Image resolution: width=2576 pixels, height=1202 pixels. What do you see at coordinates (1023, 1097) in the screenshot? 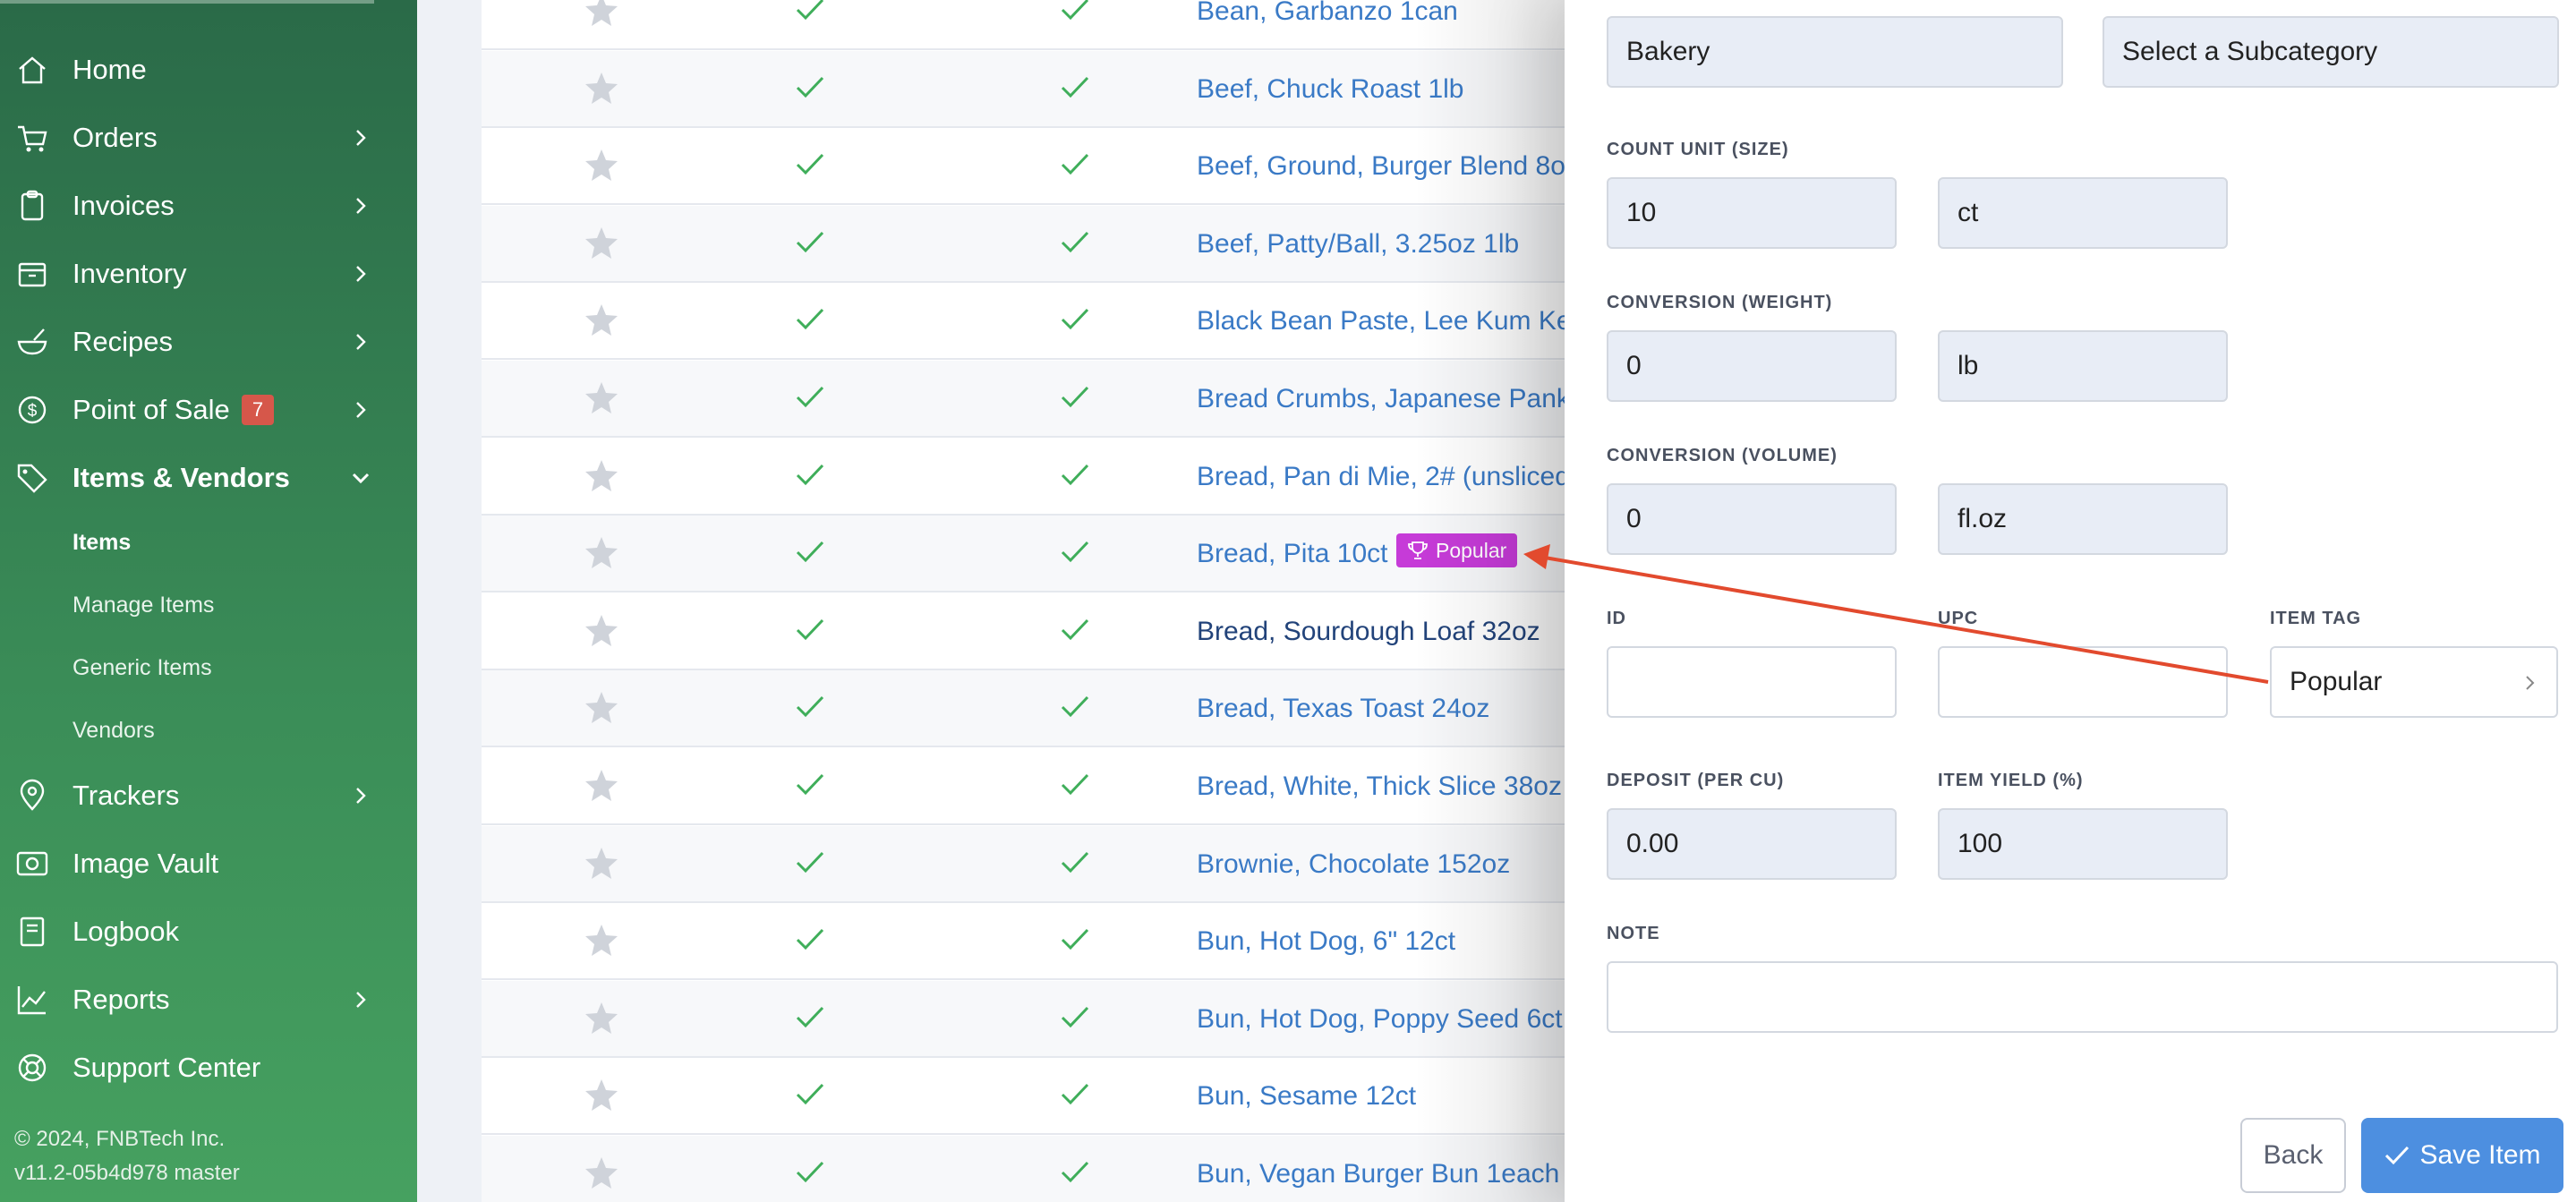
I see `table-row: Bun, Sesame 12ct` at bounding box center [1023, 1097].